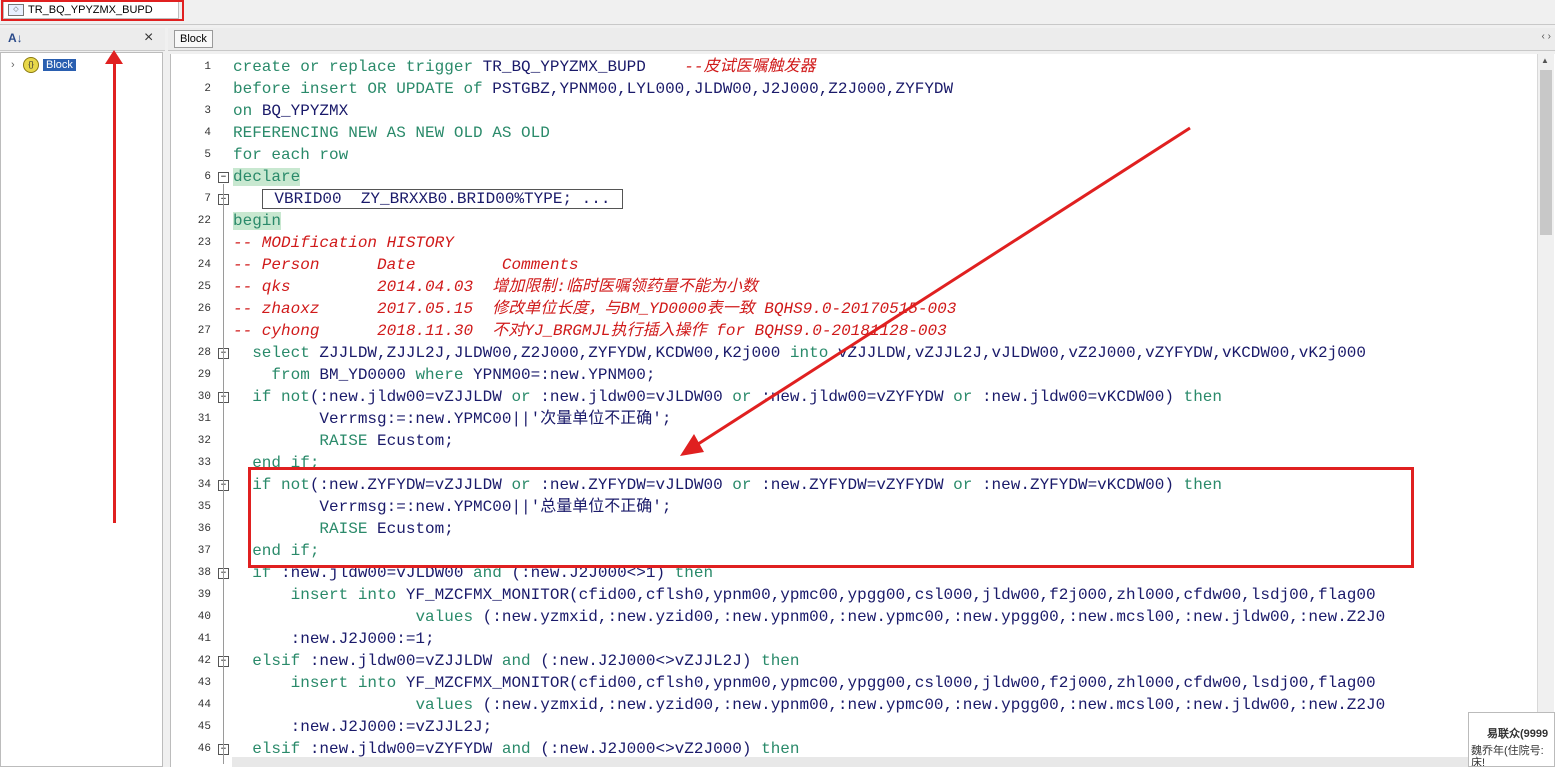 Image resolution: width=1555 pixels, height=767 pixels. What do you see at coordinates (204, 441) in the screenshot?
I see `line-number: 32` at bounding box center [204, 441].